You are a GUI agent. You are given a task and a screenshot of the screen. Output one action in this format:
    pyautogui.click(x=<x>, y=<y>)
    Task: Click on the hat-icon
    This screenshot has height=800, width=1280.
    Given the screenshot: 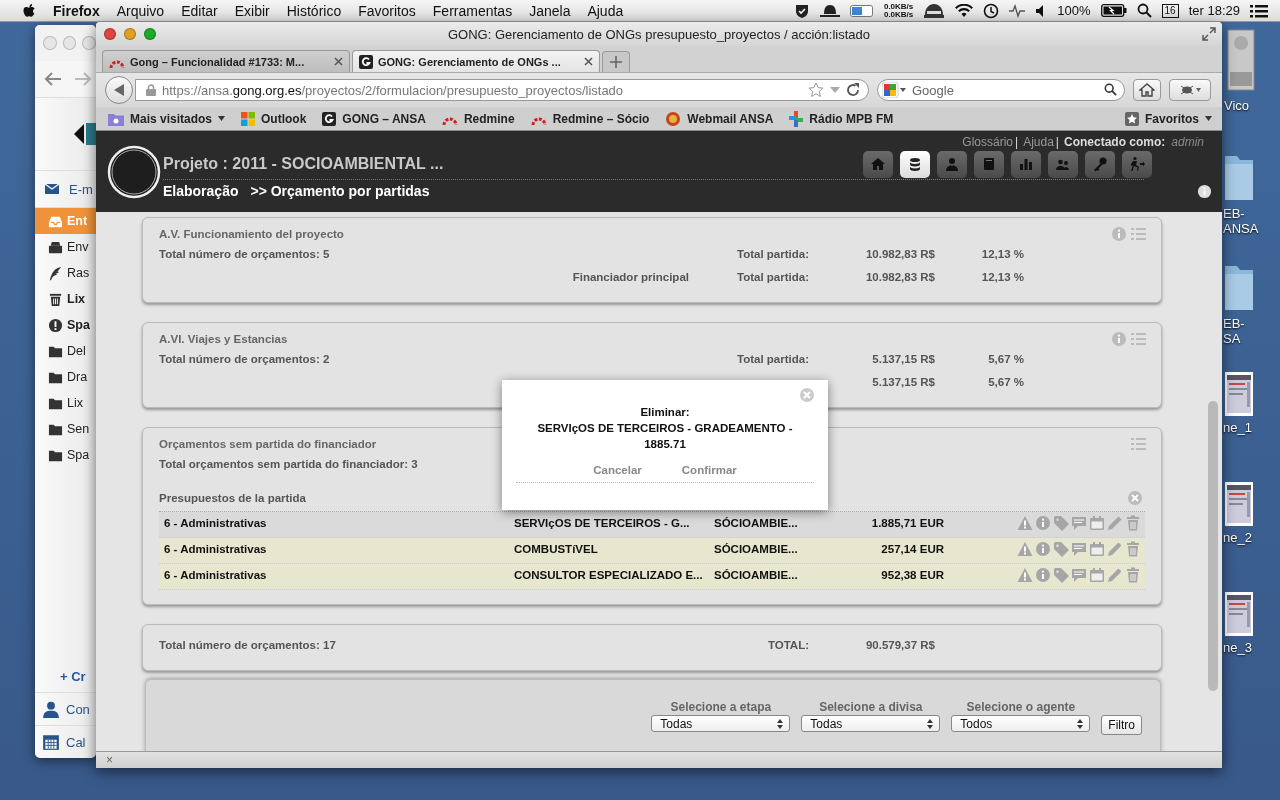 What is the action you would take?
    pyautogui.click(x=829, y=10)
    